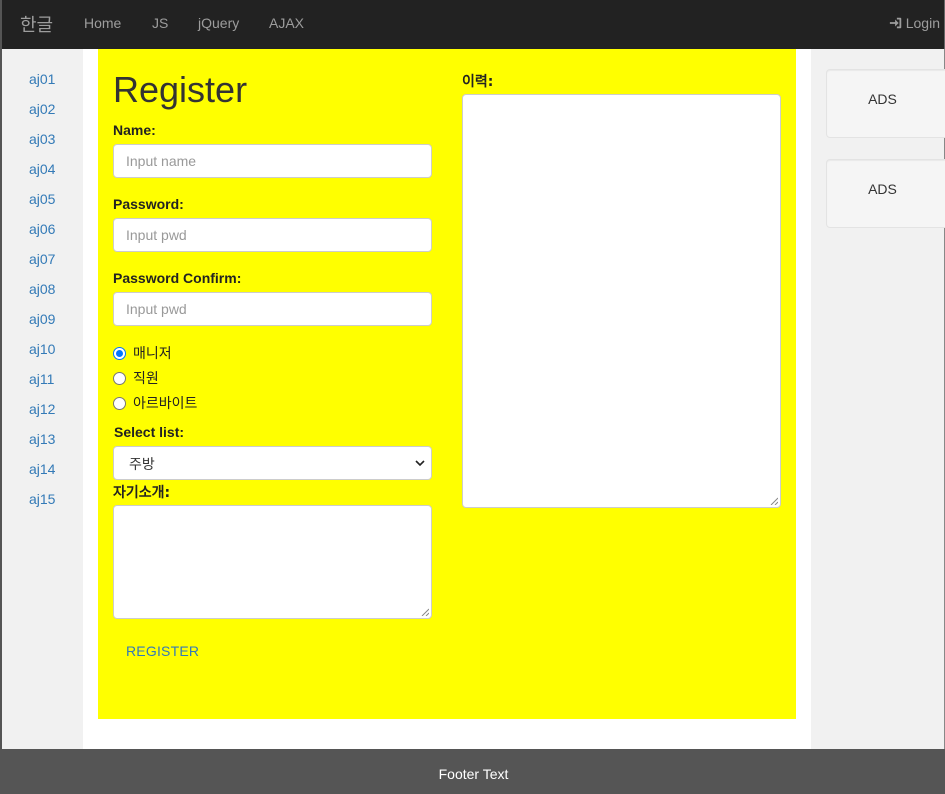  What do you see at coordinates (42, 319) in the screenshot?
I see `sidebar-item-aj09: aj09` at bounding box center [42, 319].